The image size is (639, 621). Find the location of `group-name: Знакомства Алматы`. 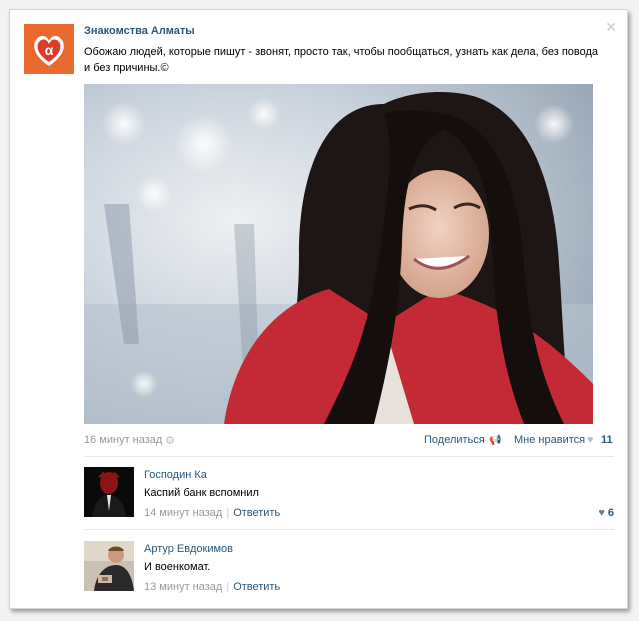

group-name: Знакомства Алматы is located at coordinates (139, 31).